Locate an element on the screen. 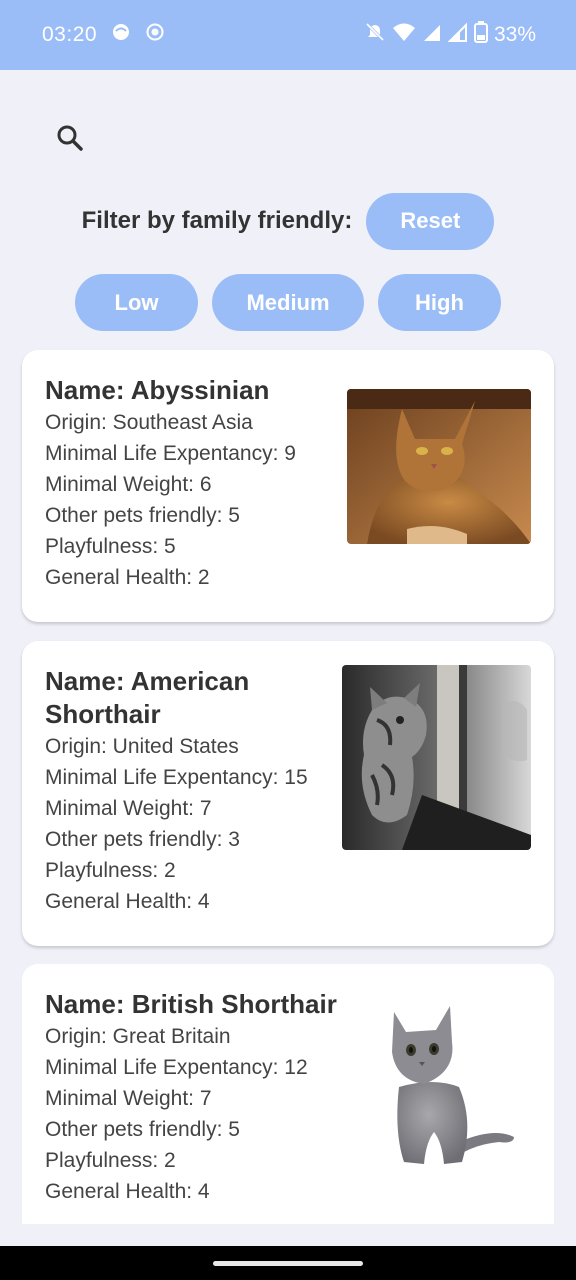 This screenshot has height=1280, width=576. breed-playfulness: Playfulness: 5 is located at coordinates (110, 546).